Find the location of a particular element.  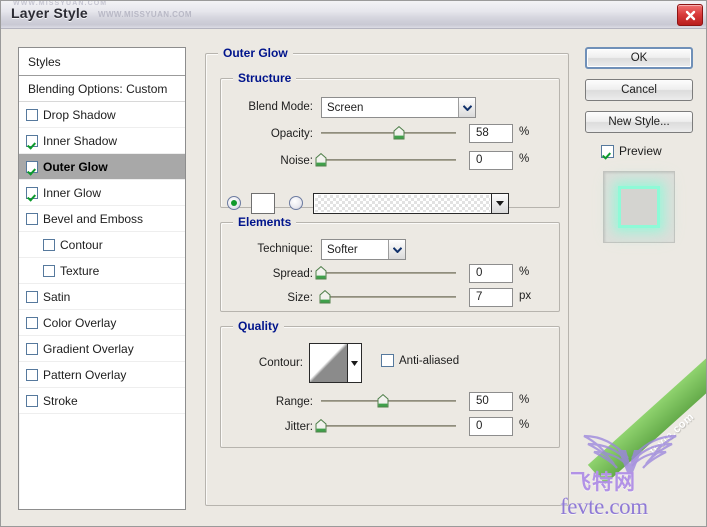

jitter-unit: % is located at coordinates (524, 425).